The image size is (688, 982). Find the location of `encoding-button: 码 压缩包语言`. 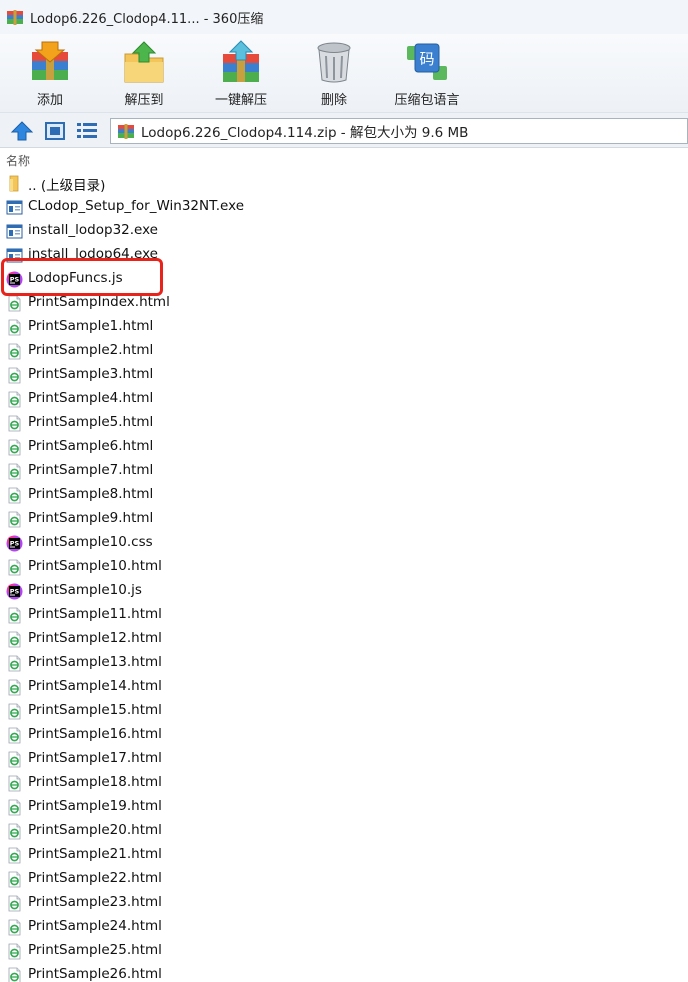

encoding-button: 码 压缩包语言 is located at coordinates (427, 73).